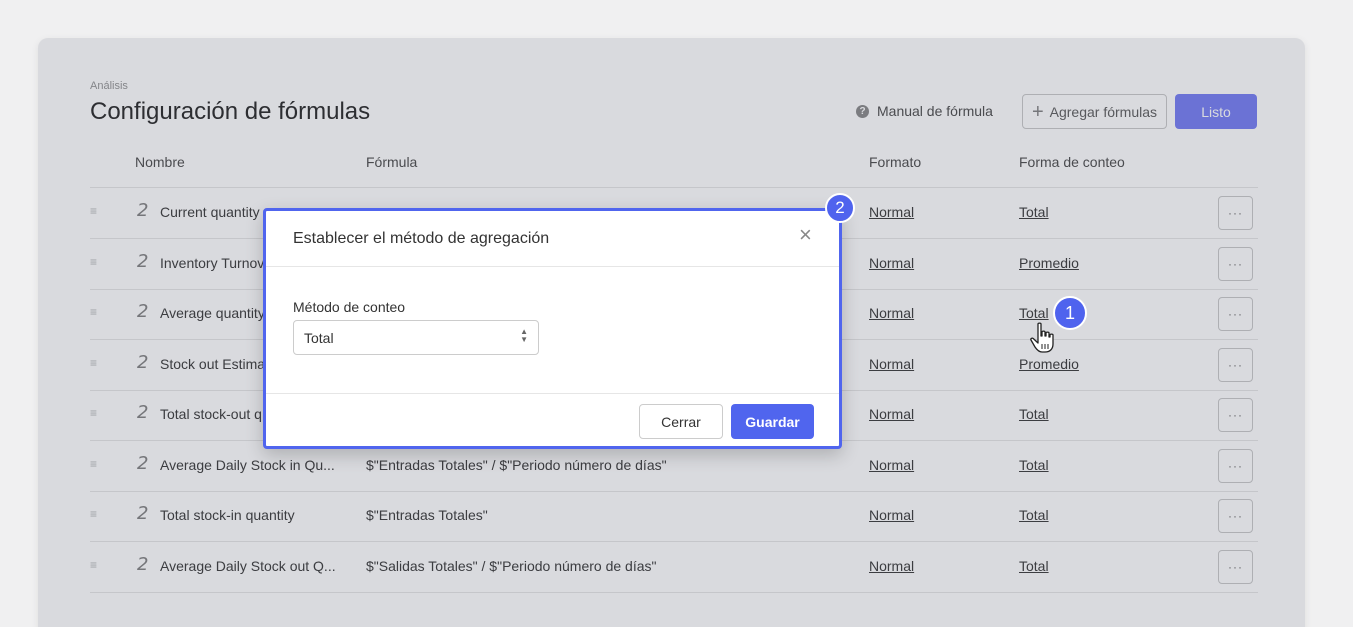 The height and width of the screenshot is (627, 1353). Describe the element at coordinates (421, 238) in the screenshot. I see `dialog-title: Establecer el método de agregación` at that location.